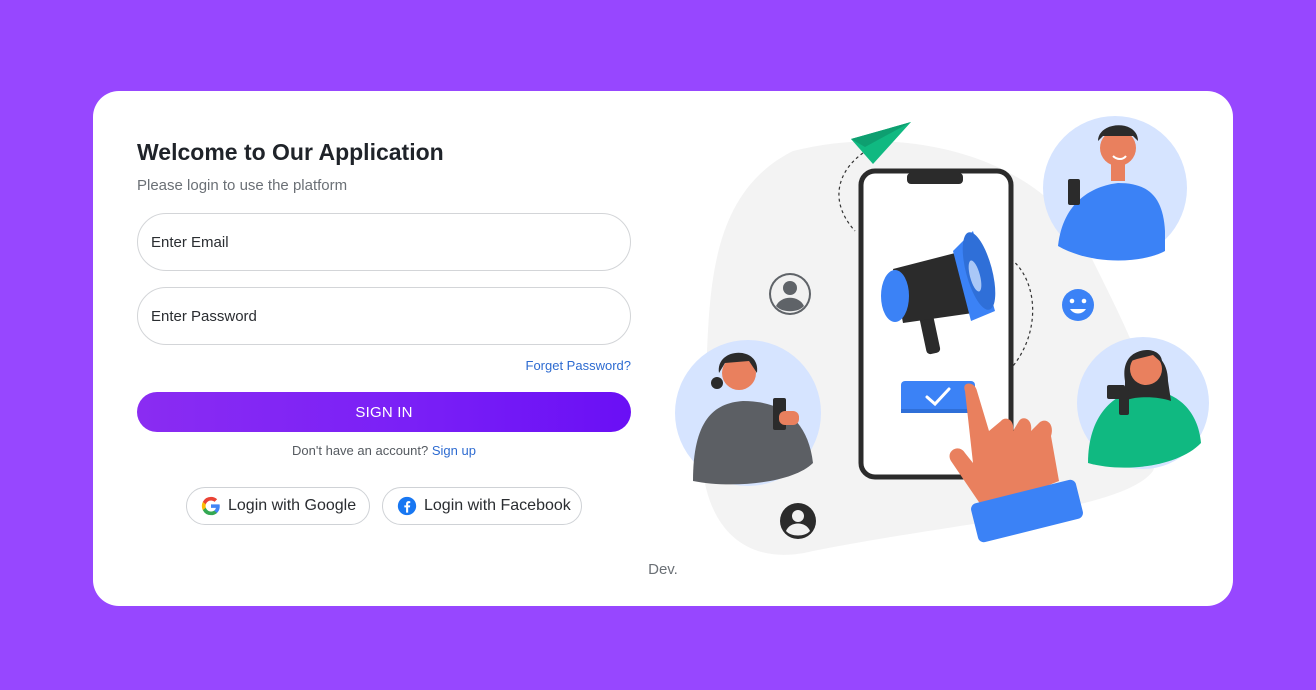 The height and width of the screenshot is (690, 1316). What do you see at coordinates (663, 569) in the screenshot?
I see `footer-credit: Dev.` at bounding box center [663, 569].